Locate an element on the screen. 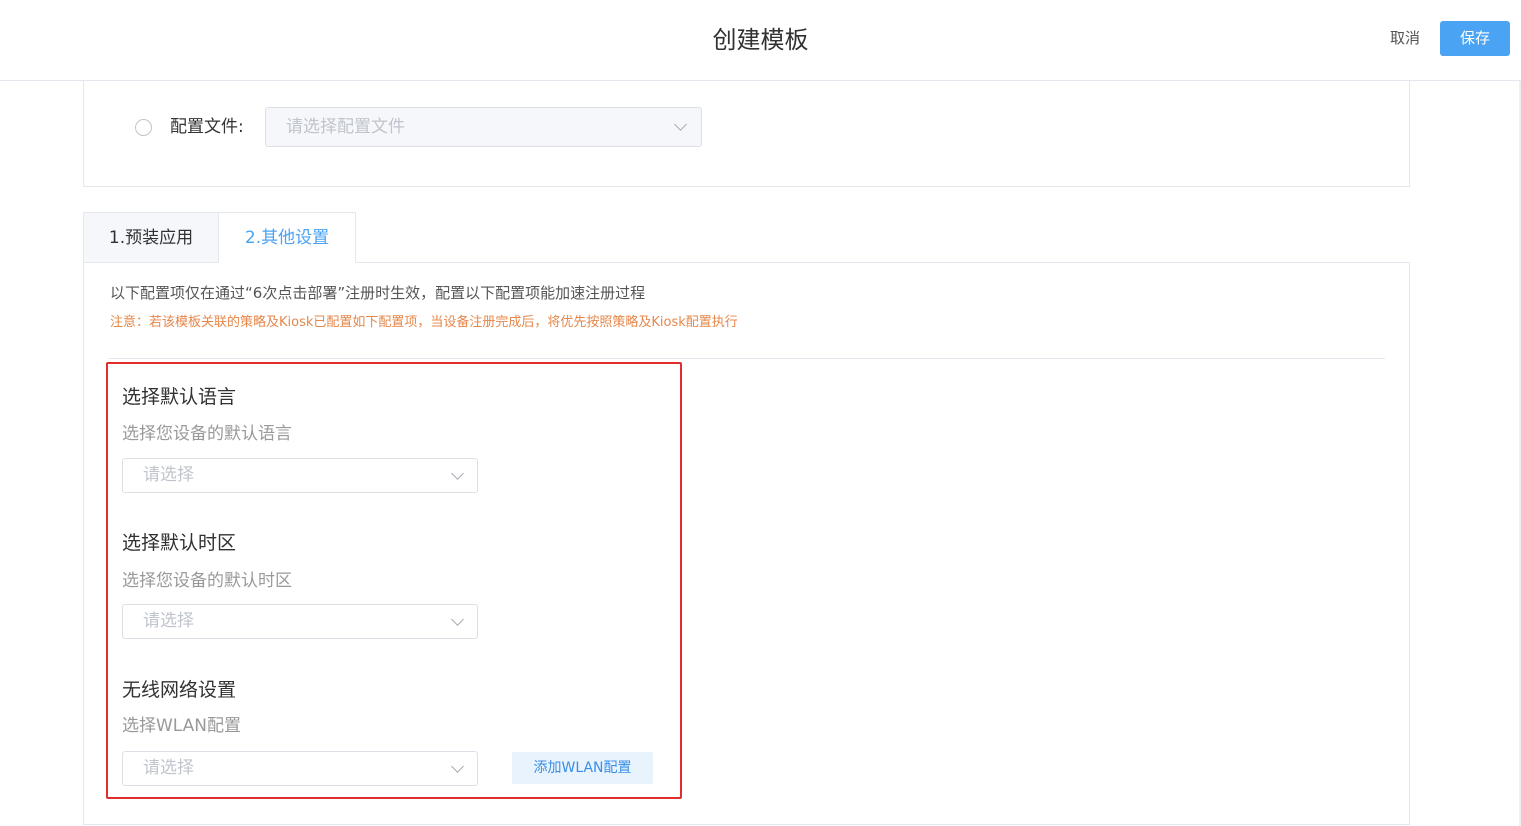  language-select: 请选择 is located at coordinates (300, 475).